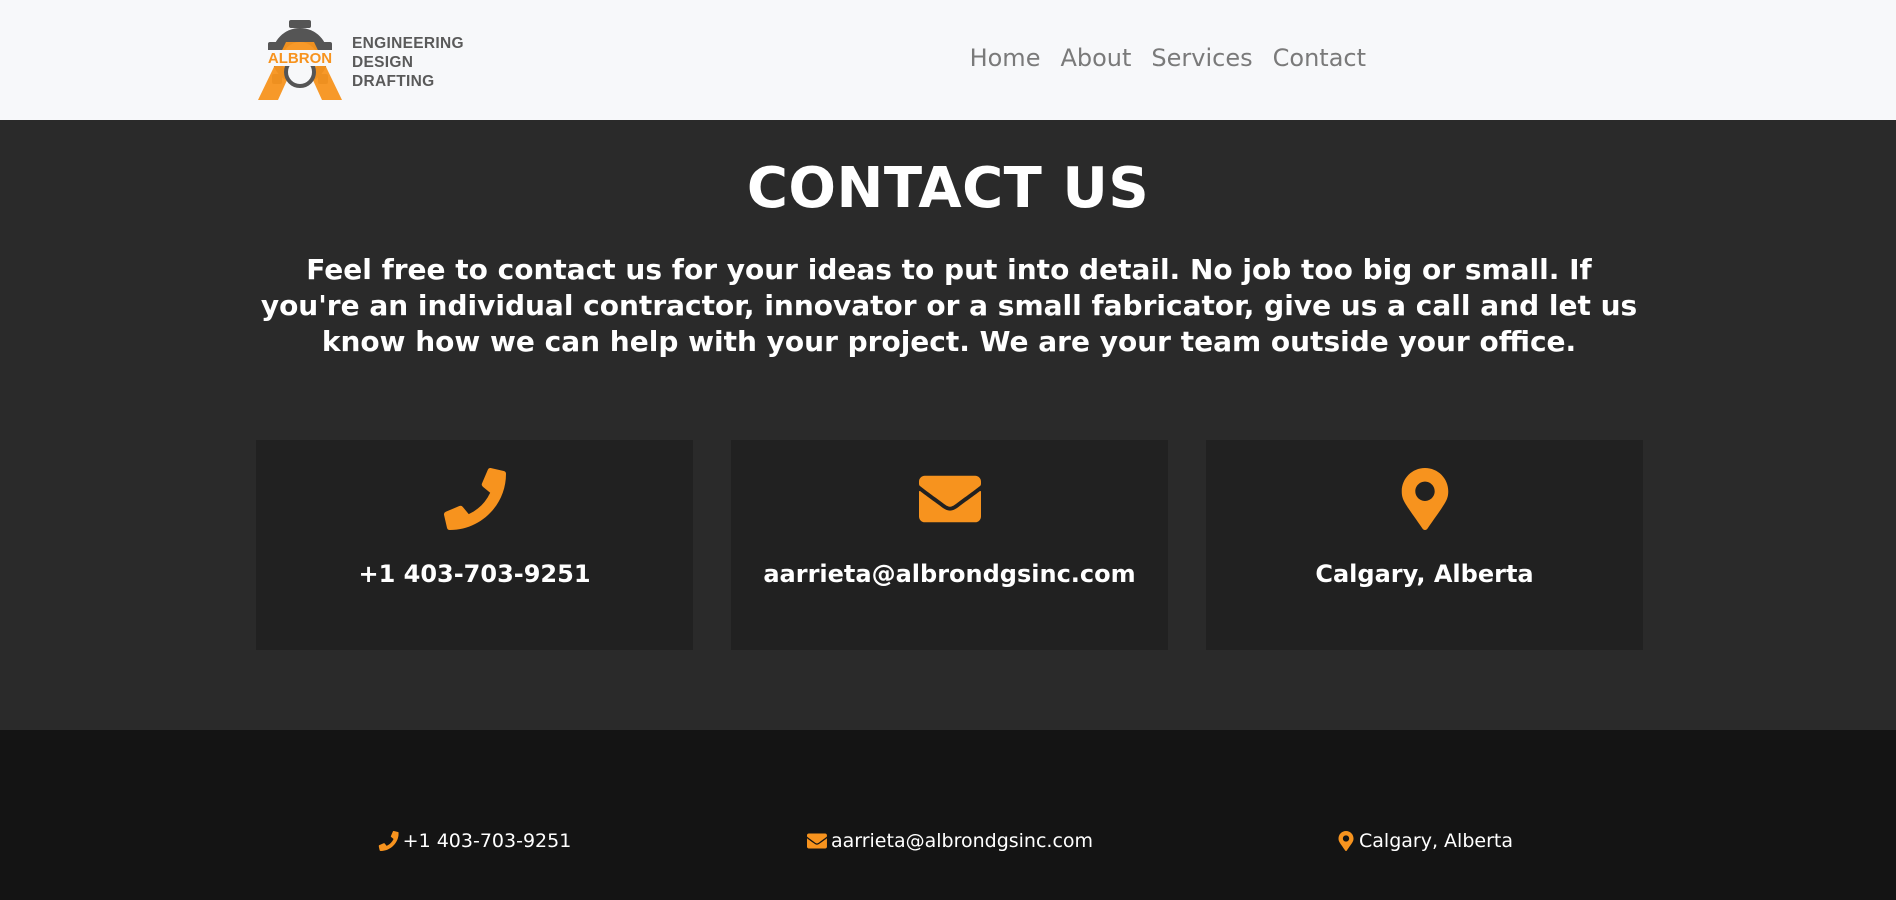 Image resolution: width=1896 pixels, height=900 pixels. What do you see at coordinates (1436, 841) in the screenshot?
I see `footer-location-text: Calgary, Alberta` at bounding box center [1436, 841].